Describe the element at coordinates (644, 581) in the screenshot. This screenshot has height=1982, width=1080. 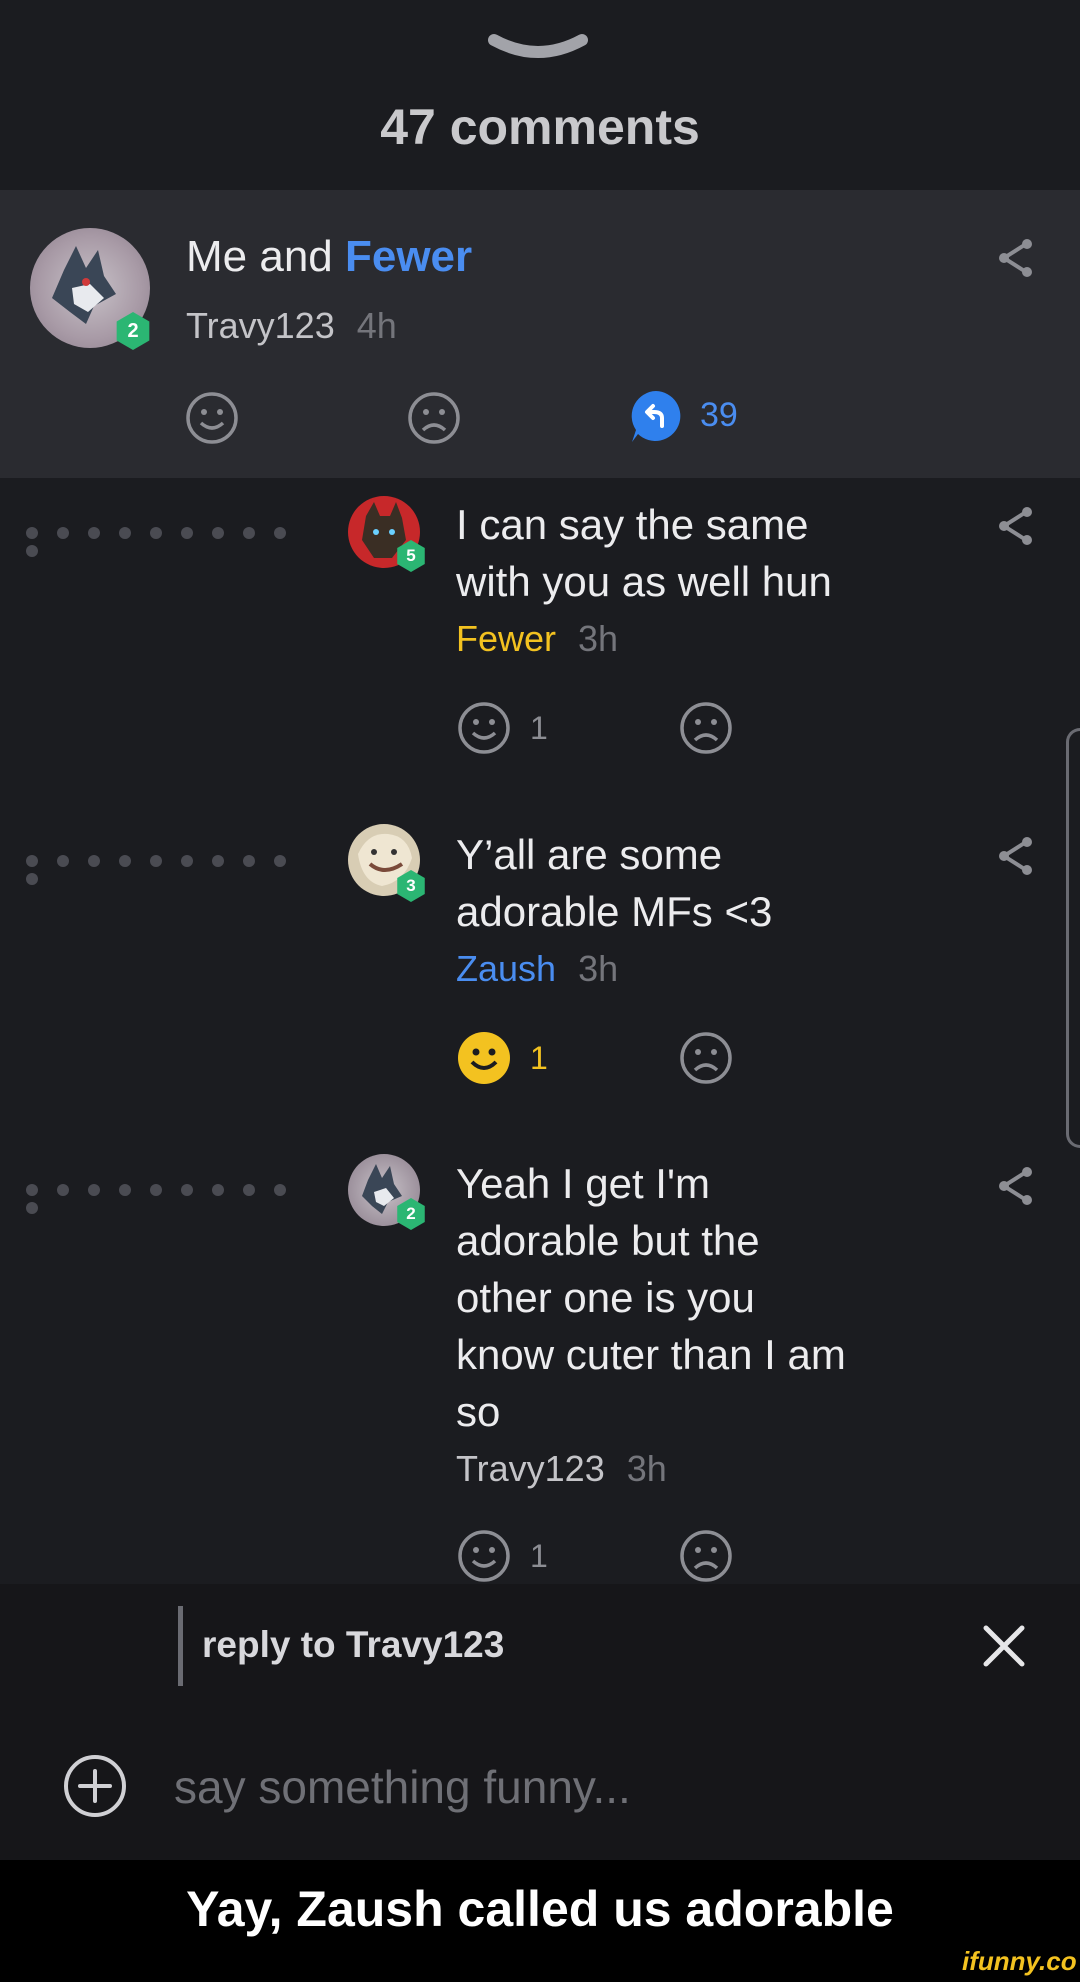
I see `reply-text-line: with you as well hun` at that location.